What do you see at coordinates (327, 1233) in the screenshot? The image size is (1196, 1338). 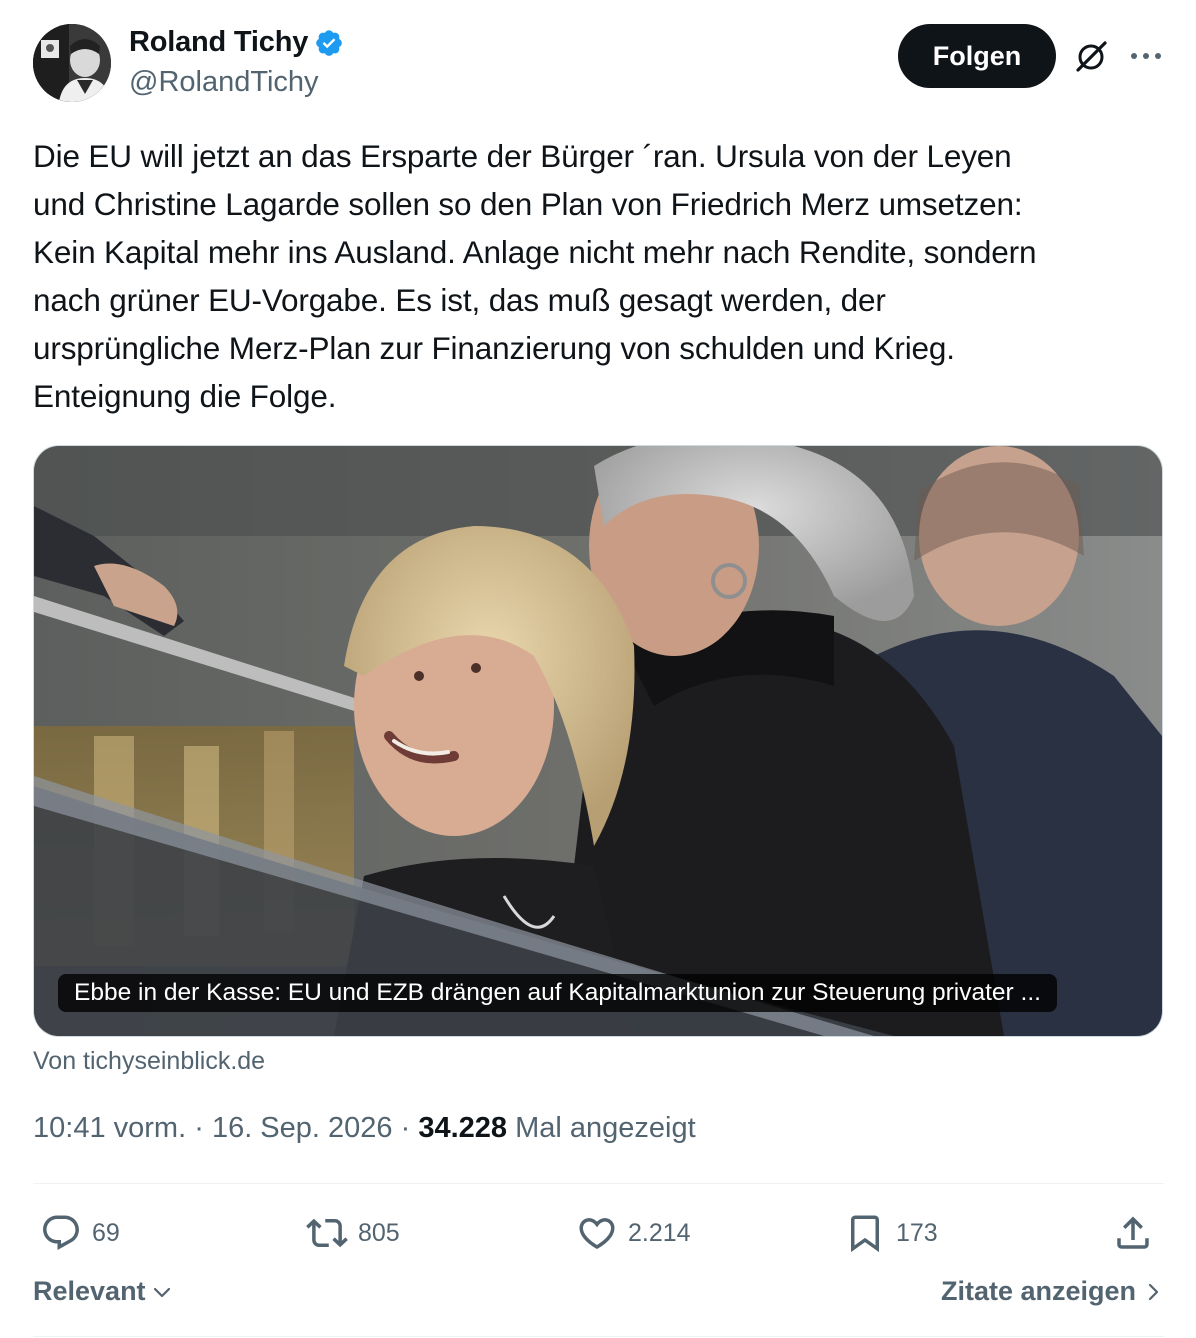 I see `repost-icon` at bounding box center [327, 1233].